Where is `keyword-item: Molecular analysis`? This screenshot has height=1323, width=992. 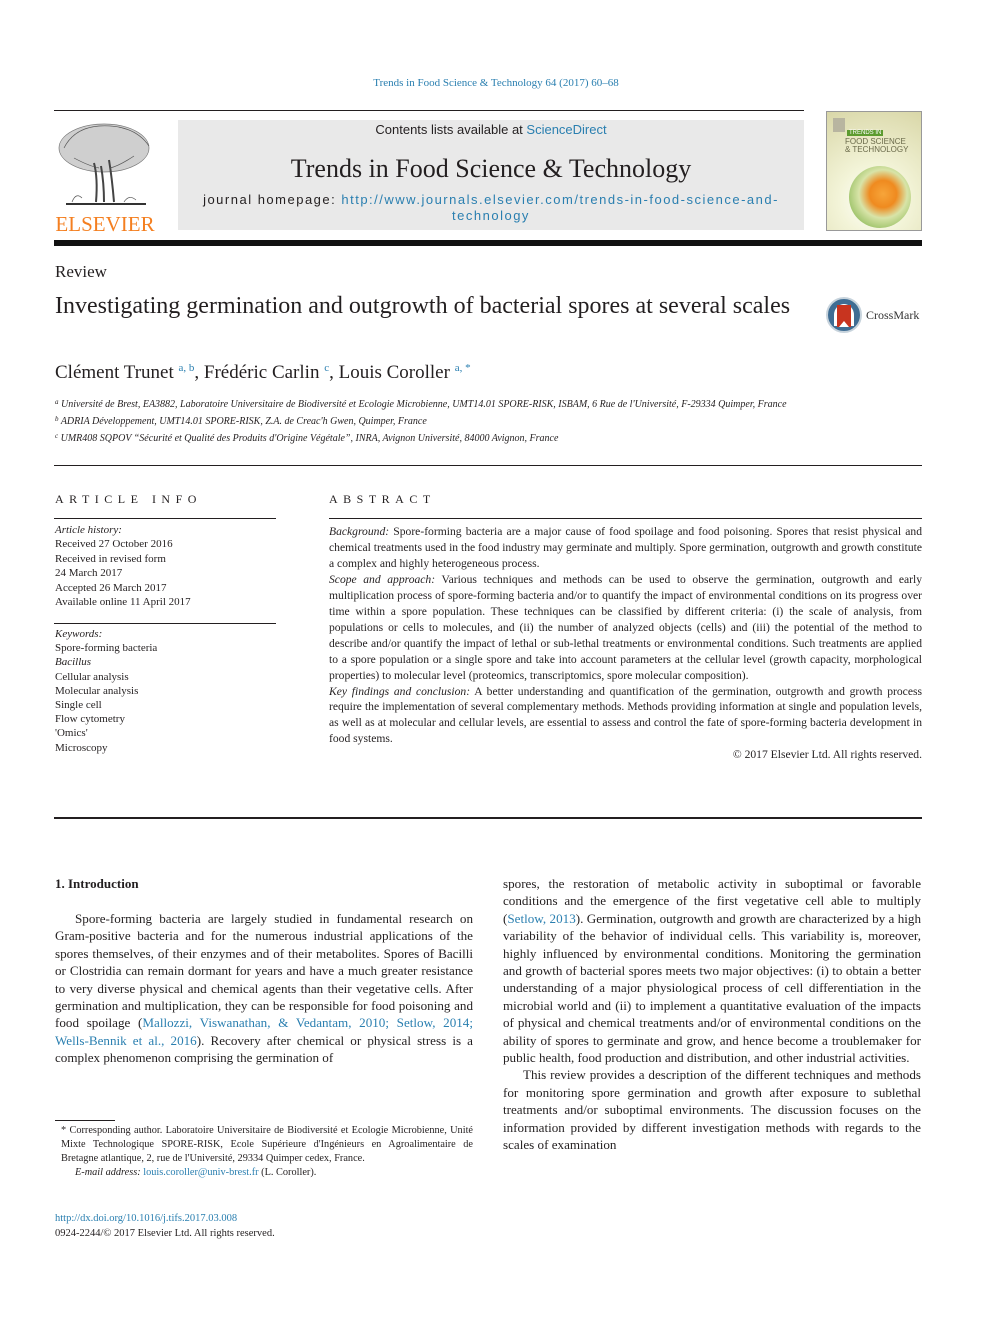
keyword-item: Molecular analysis is located at coordinates (97, 690).